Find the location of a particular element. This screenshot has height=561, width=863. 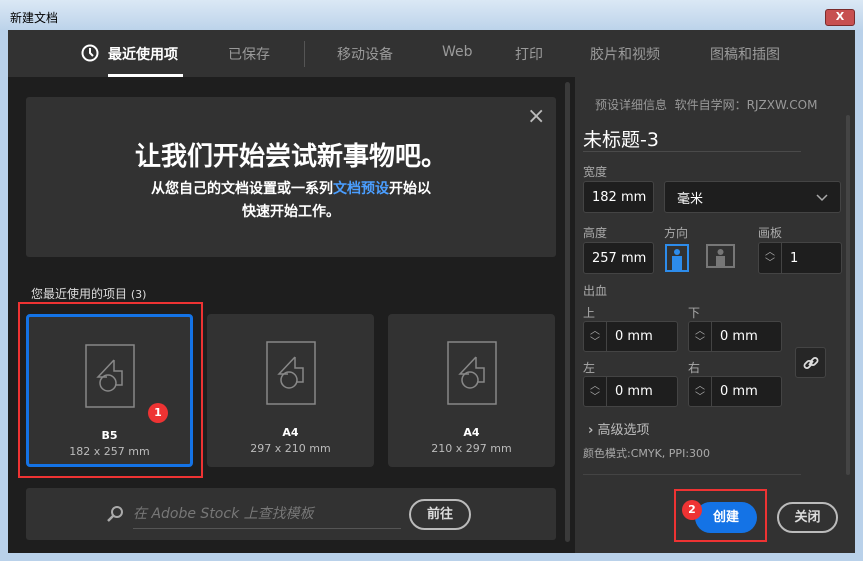

recent-count: (3) is located at coordinates (138, 294).